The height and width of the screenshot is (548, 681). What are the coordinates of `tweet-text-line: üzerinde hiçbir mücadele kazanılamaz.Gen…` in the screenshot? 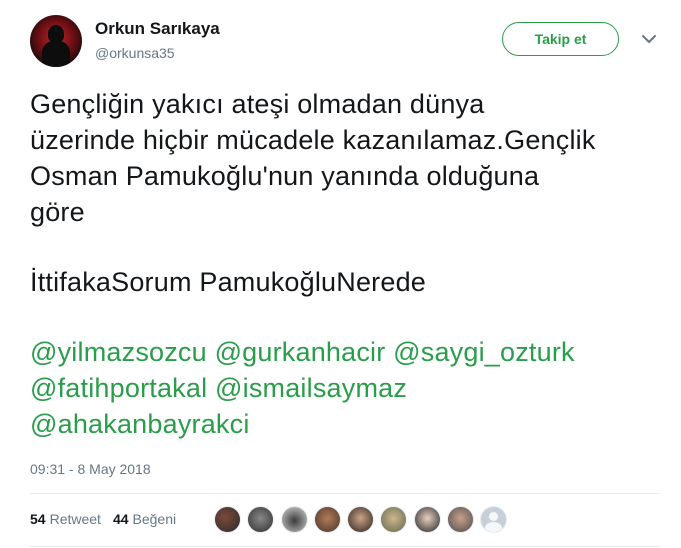 It's located at (313, 140).